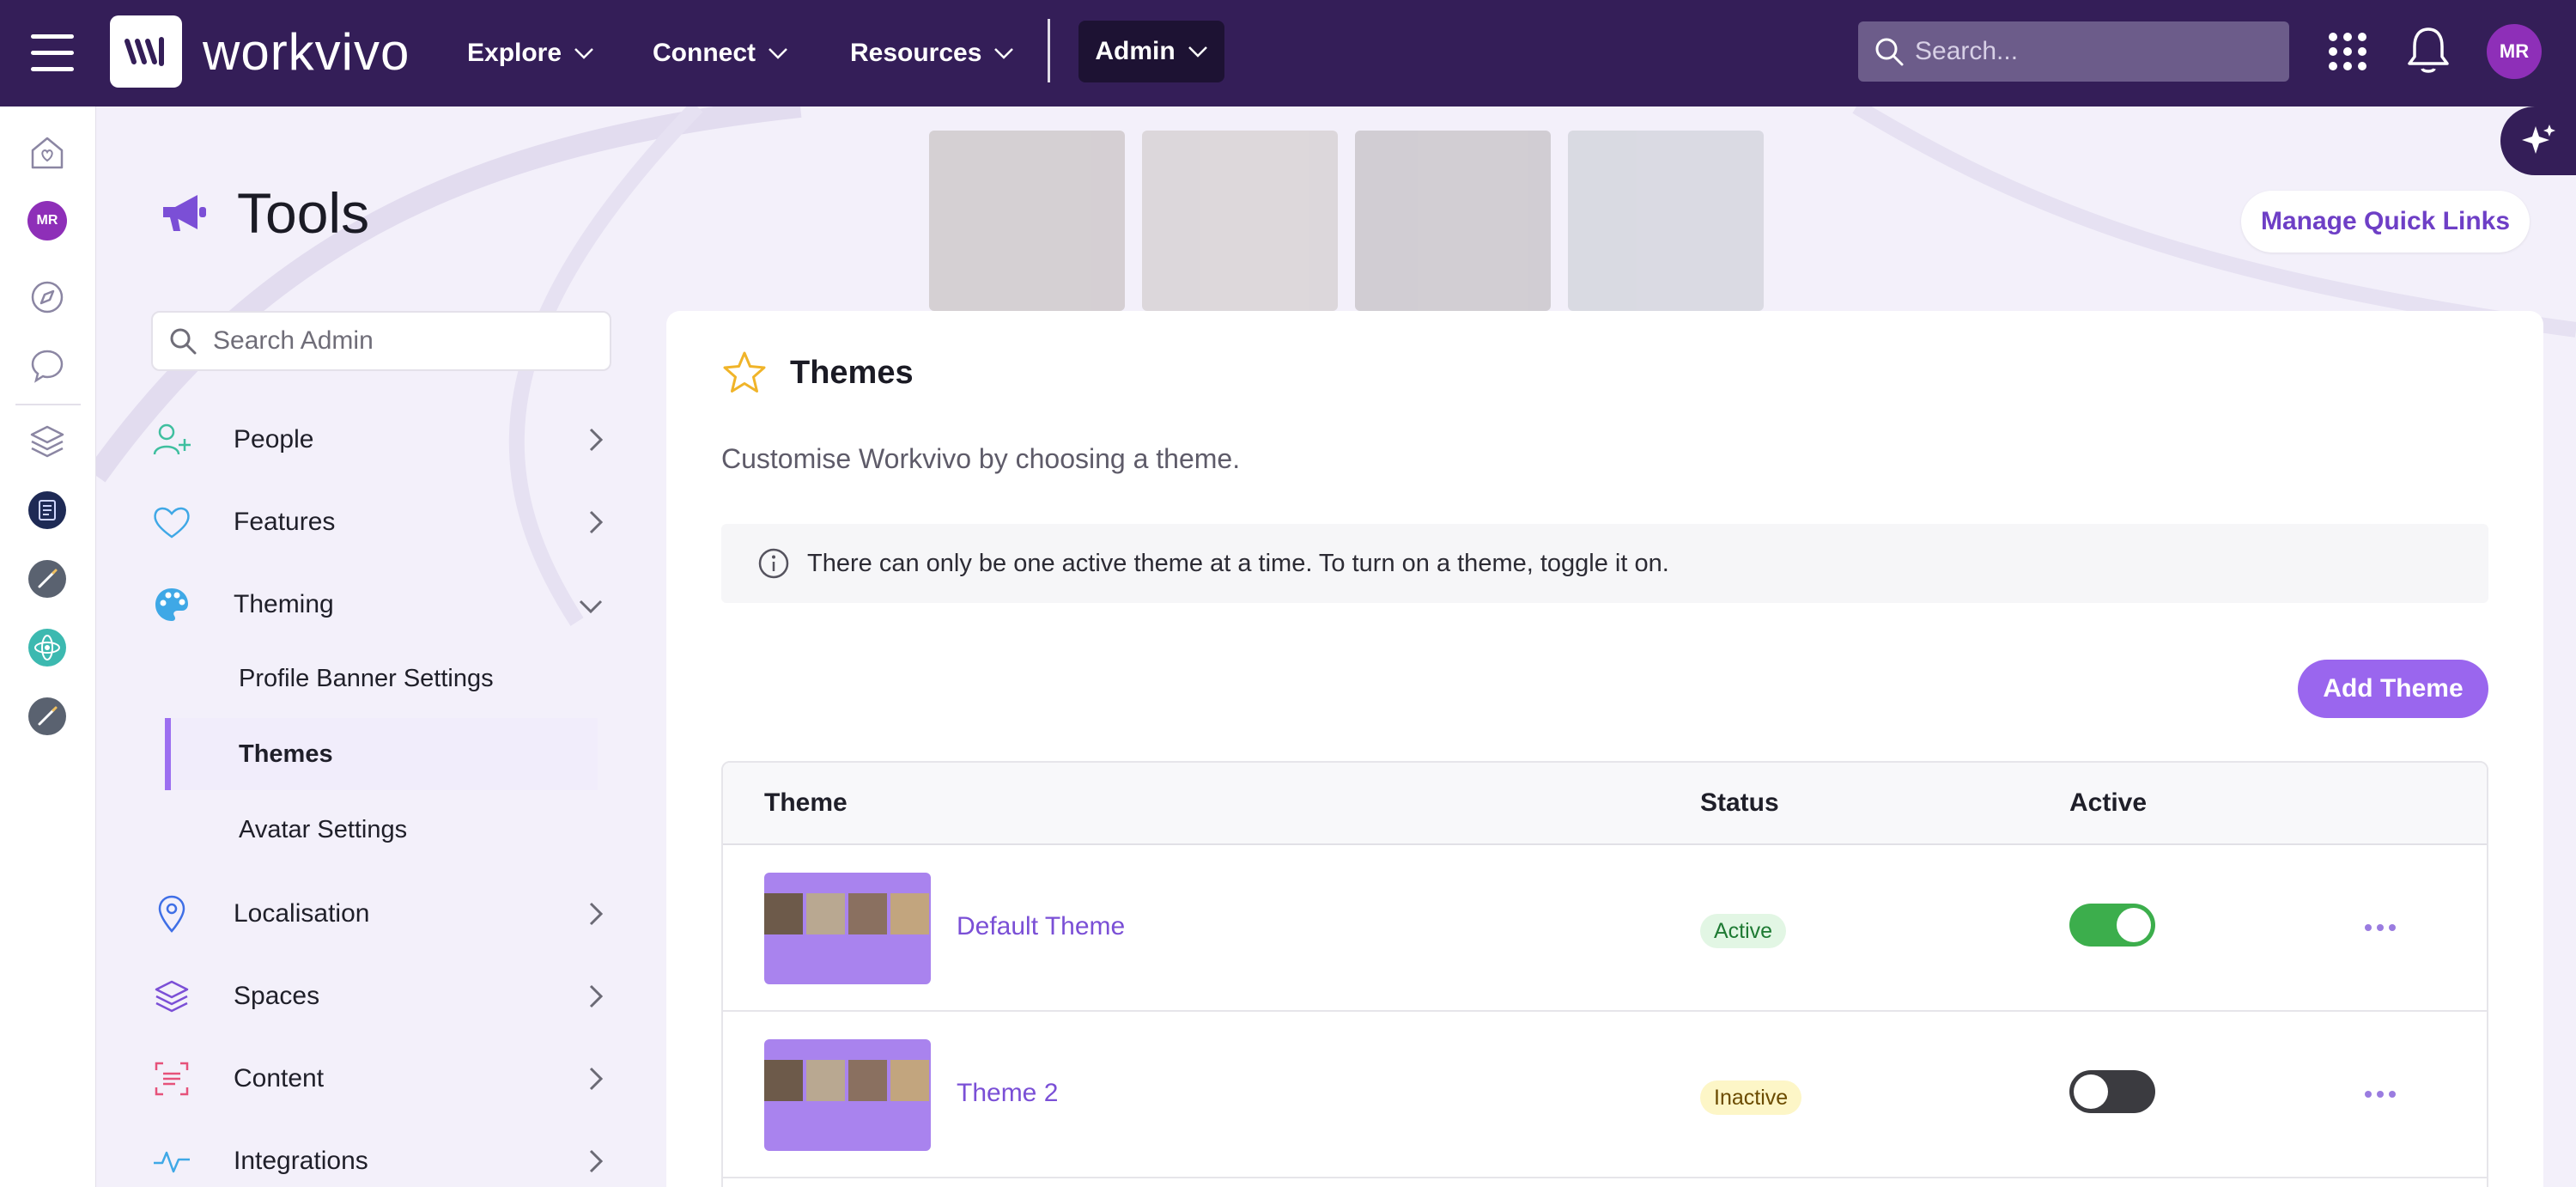  Describe the element at coordinates (406, 341) in the screenshot. I see `admin-search-input` at that location.